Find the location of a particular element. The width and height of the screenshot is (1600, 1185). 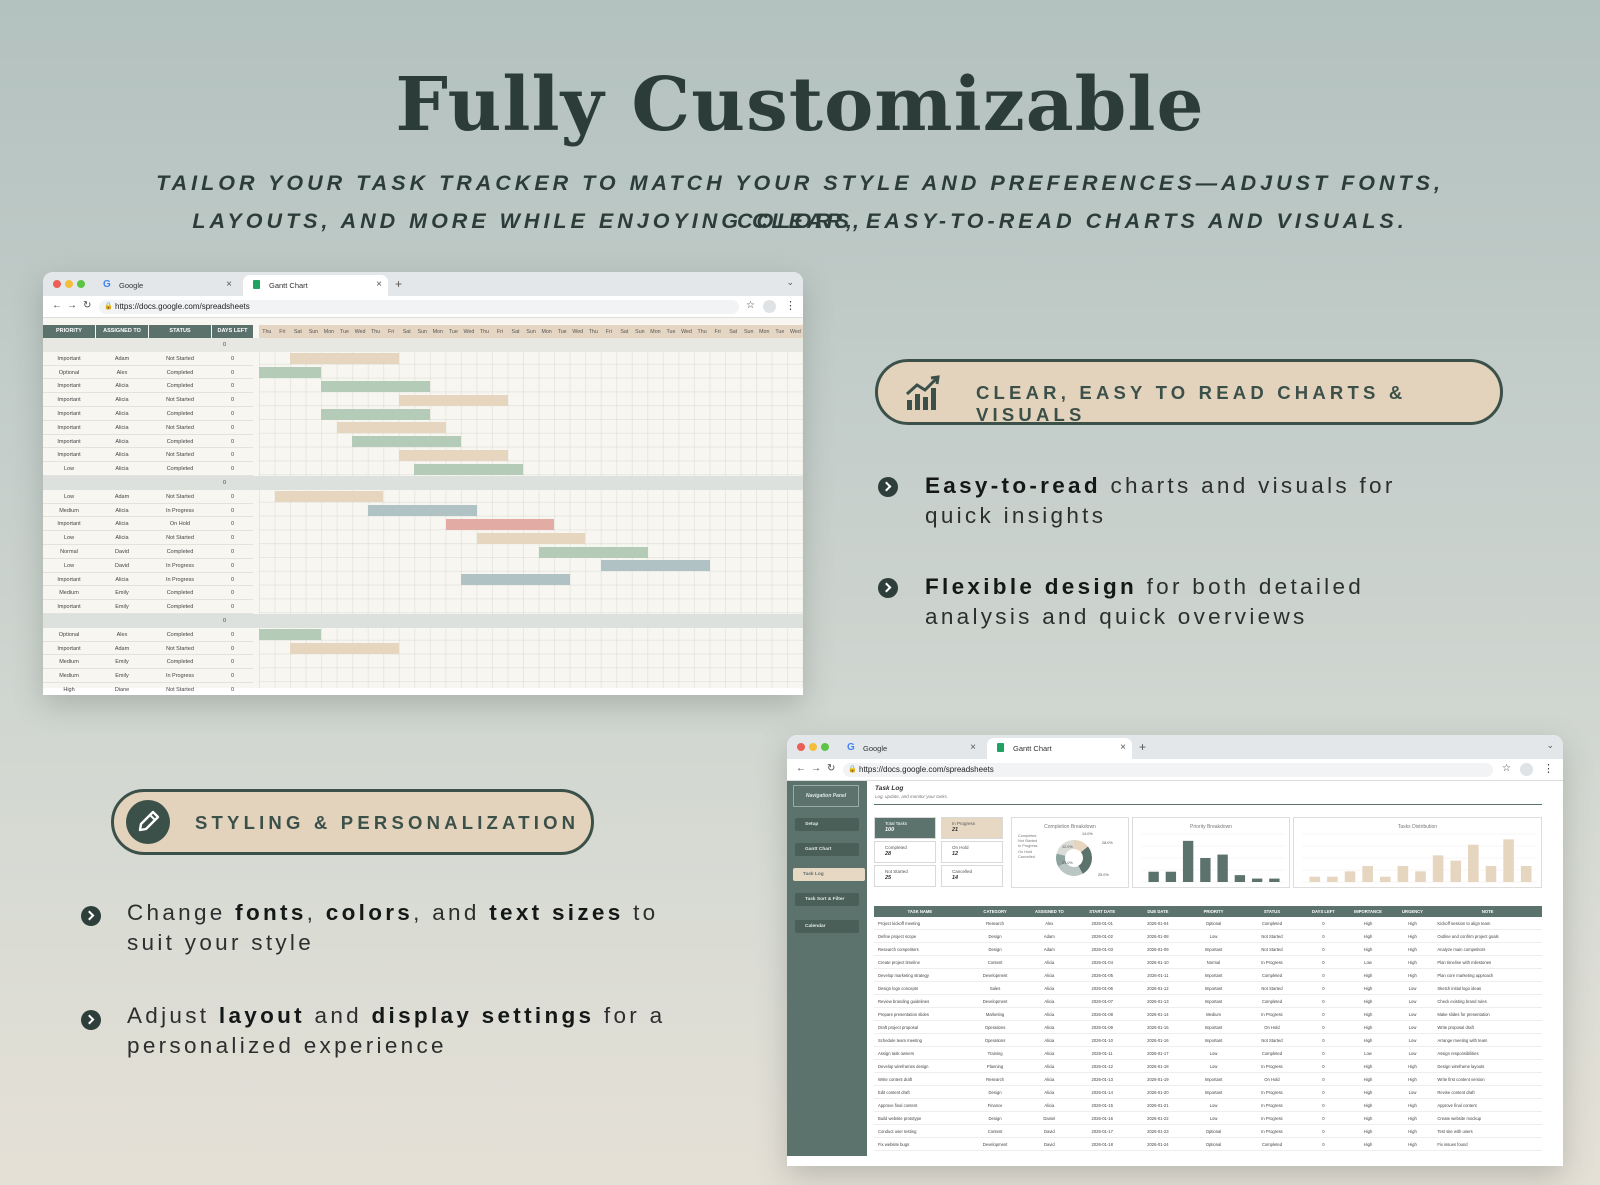

gantt-task-row: Low David In Progress 0 is located at coordinates (148, 566).